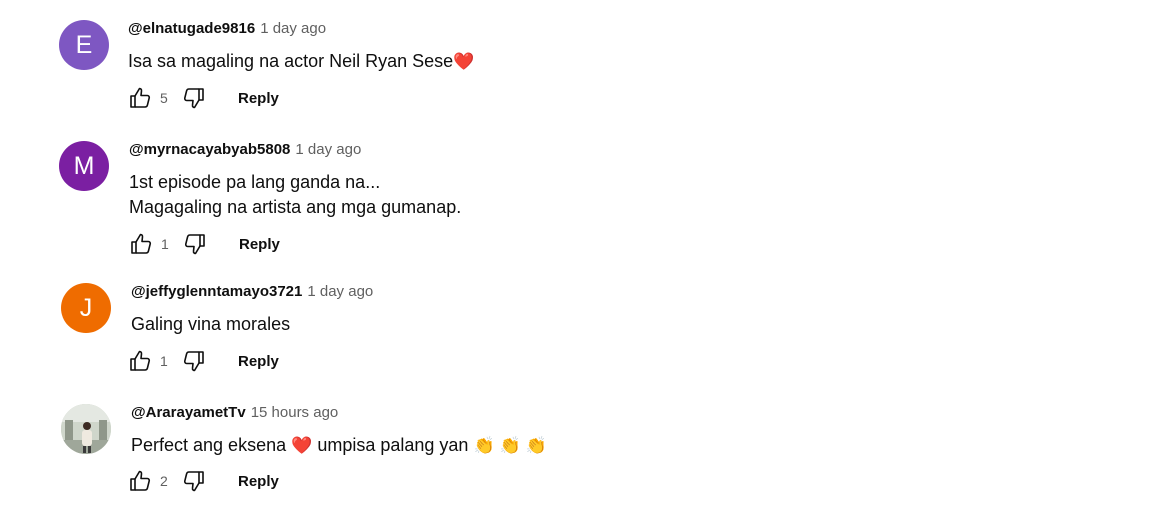 This screenshot has height=522, width=1149. What do you see at coordinates (291, 61) in the screenshot?
I see `comment-text-line: Isa sa magaling na actor Neil Ryan Sese` at bounding box center [291, 61].